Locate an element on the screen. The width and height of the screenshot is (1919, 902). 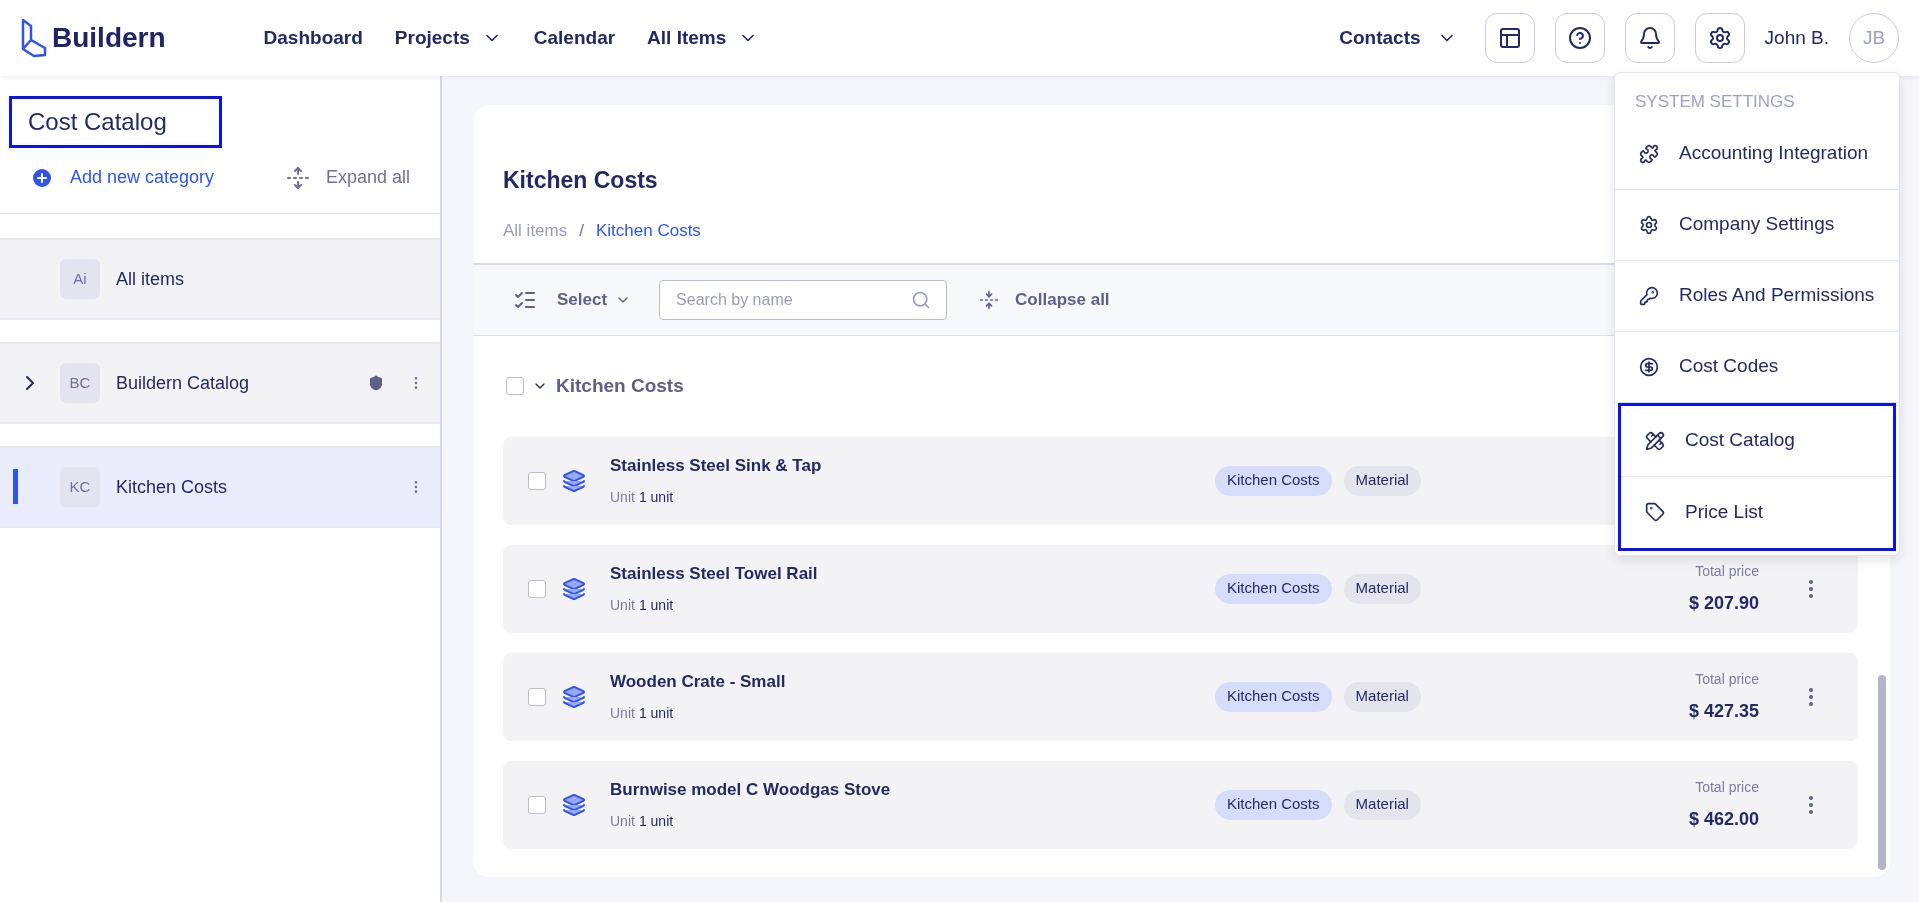
settings-menu-item: Cost Codes is located at coordinates (1757, 367).